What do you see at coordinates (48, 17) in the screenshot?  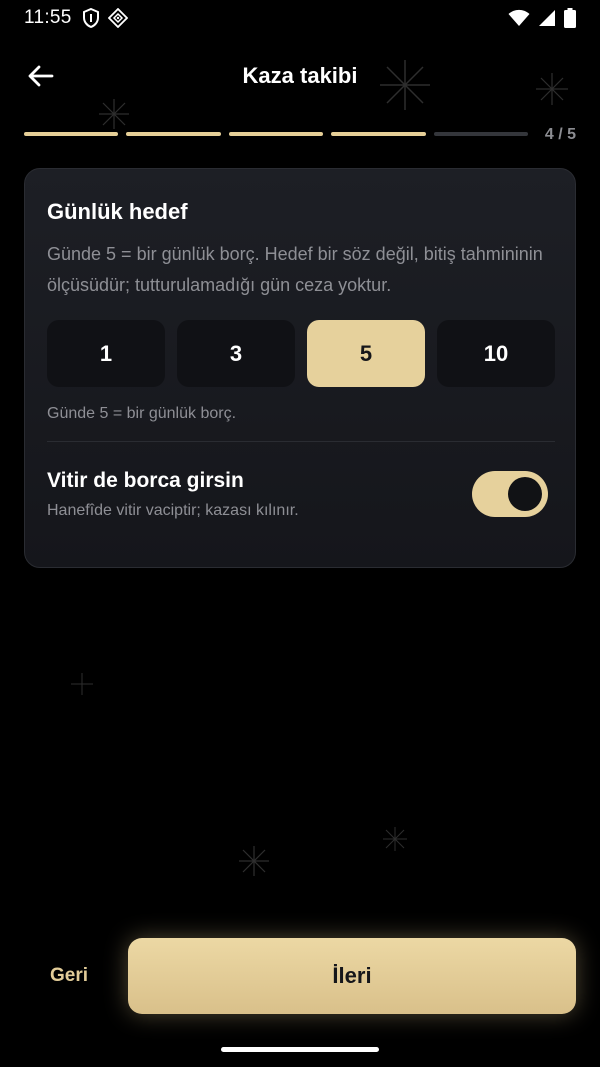 I see `status-time: 11:55` at bounding box center [48, 17].